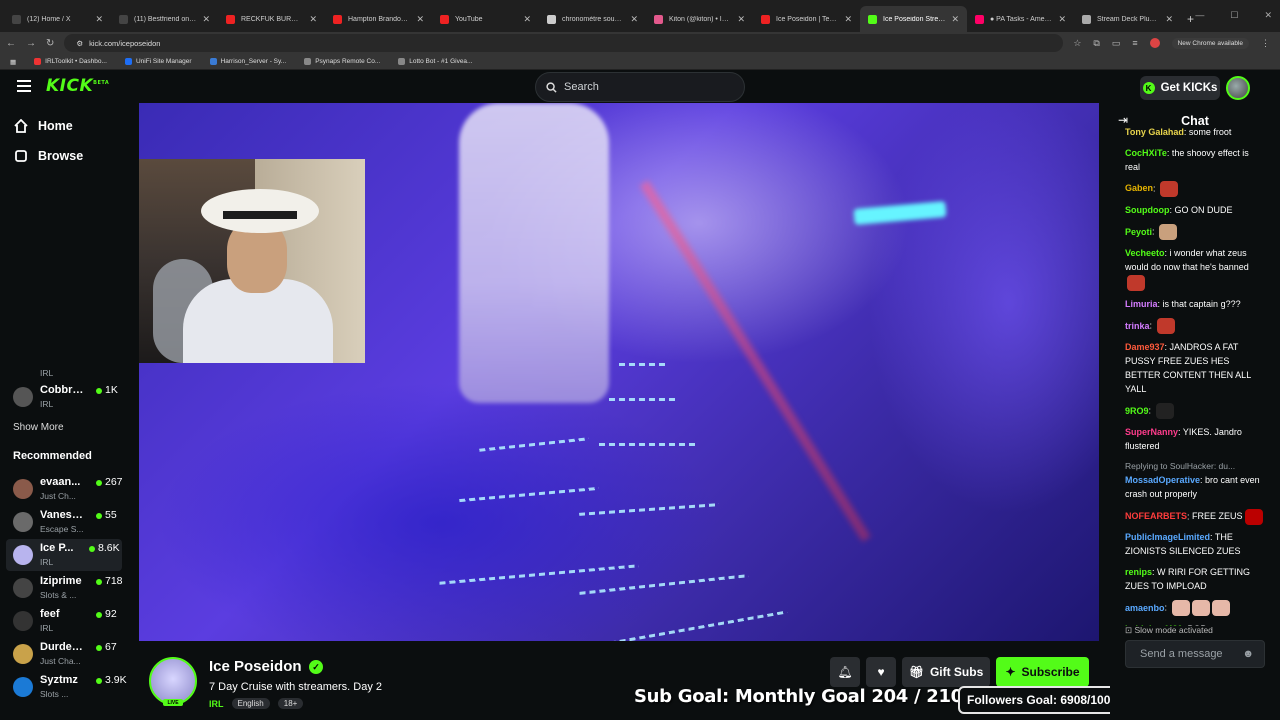  I want to click on chat-username: Peyoti, so click(1138, 232).